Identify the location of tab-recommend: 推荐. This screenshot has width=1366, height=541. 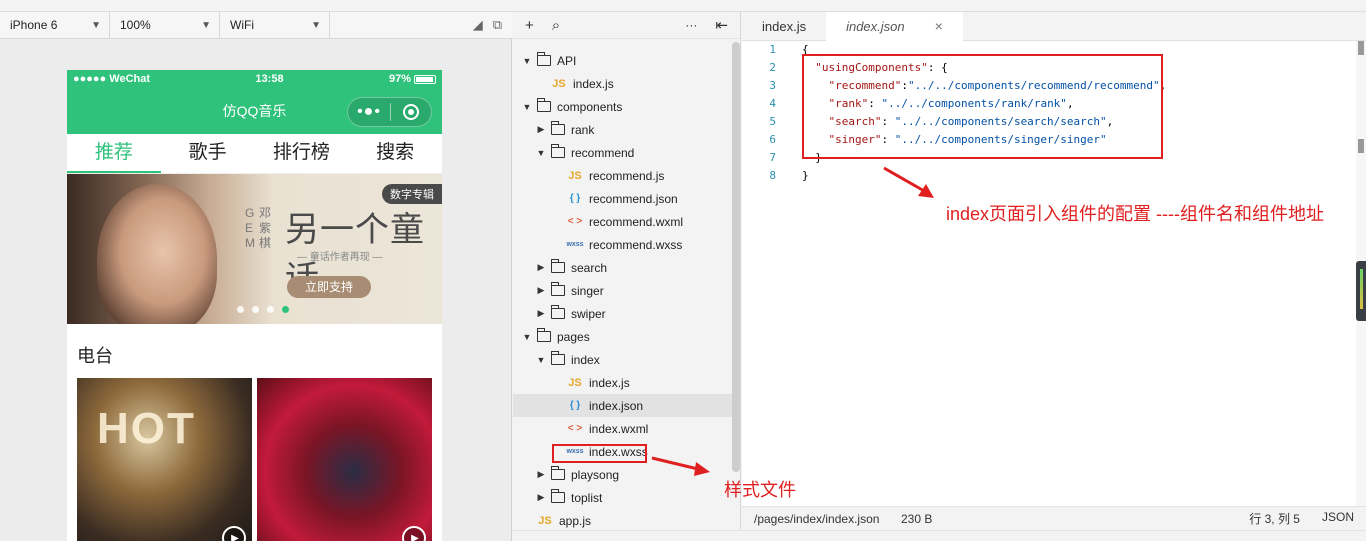
(114, 153).